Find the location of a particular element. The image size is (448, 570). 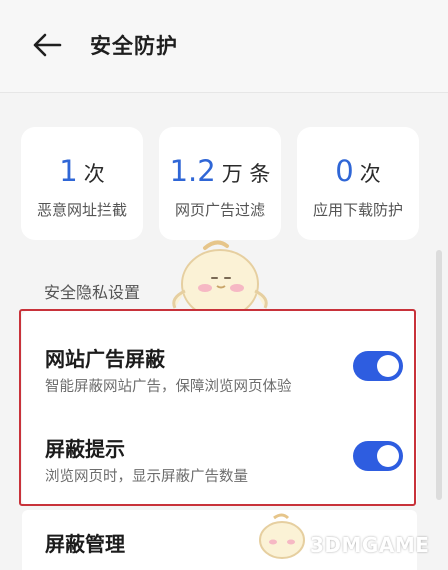

block-hint-toggle is located at coordinates (378, 456).